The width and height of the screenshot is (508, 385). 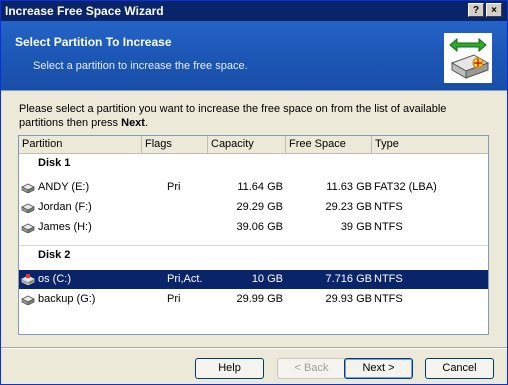 What do you see at coordinates (175, 144) in the screenshot?
I see `column-header-flags: Flags` at bounding box center [175, 144].